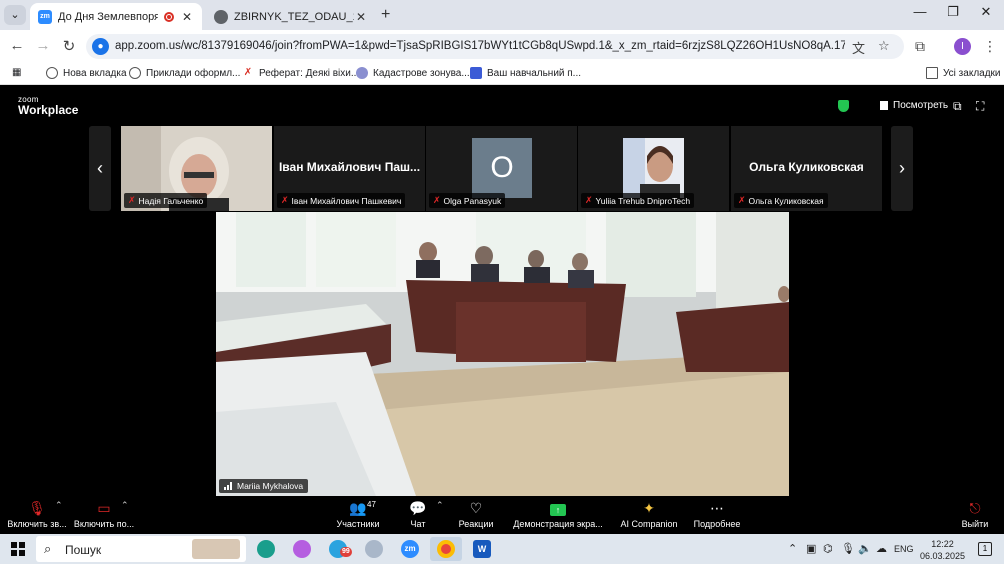 The height and width of the screenshot is (564, 1004). I want to click on chrome-app-icon, so click(446, 549).